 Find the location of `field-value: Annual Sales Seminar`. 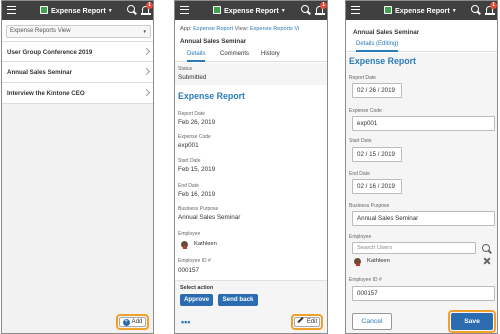

field-value: Annual Sales Seminar is located at coordinates (209, 217).